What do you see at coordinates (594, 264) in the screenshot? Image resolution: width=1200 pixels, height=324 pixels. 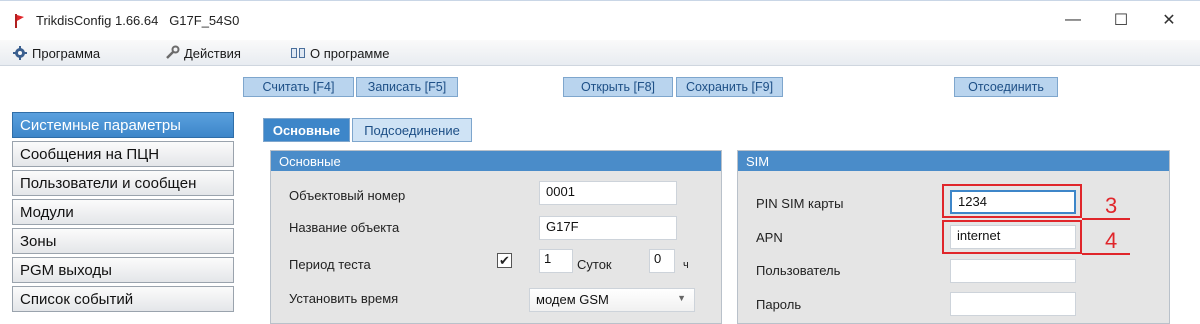 I see `test-days-unit: Суток` at bounding box center [594, 264].